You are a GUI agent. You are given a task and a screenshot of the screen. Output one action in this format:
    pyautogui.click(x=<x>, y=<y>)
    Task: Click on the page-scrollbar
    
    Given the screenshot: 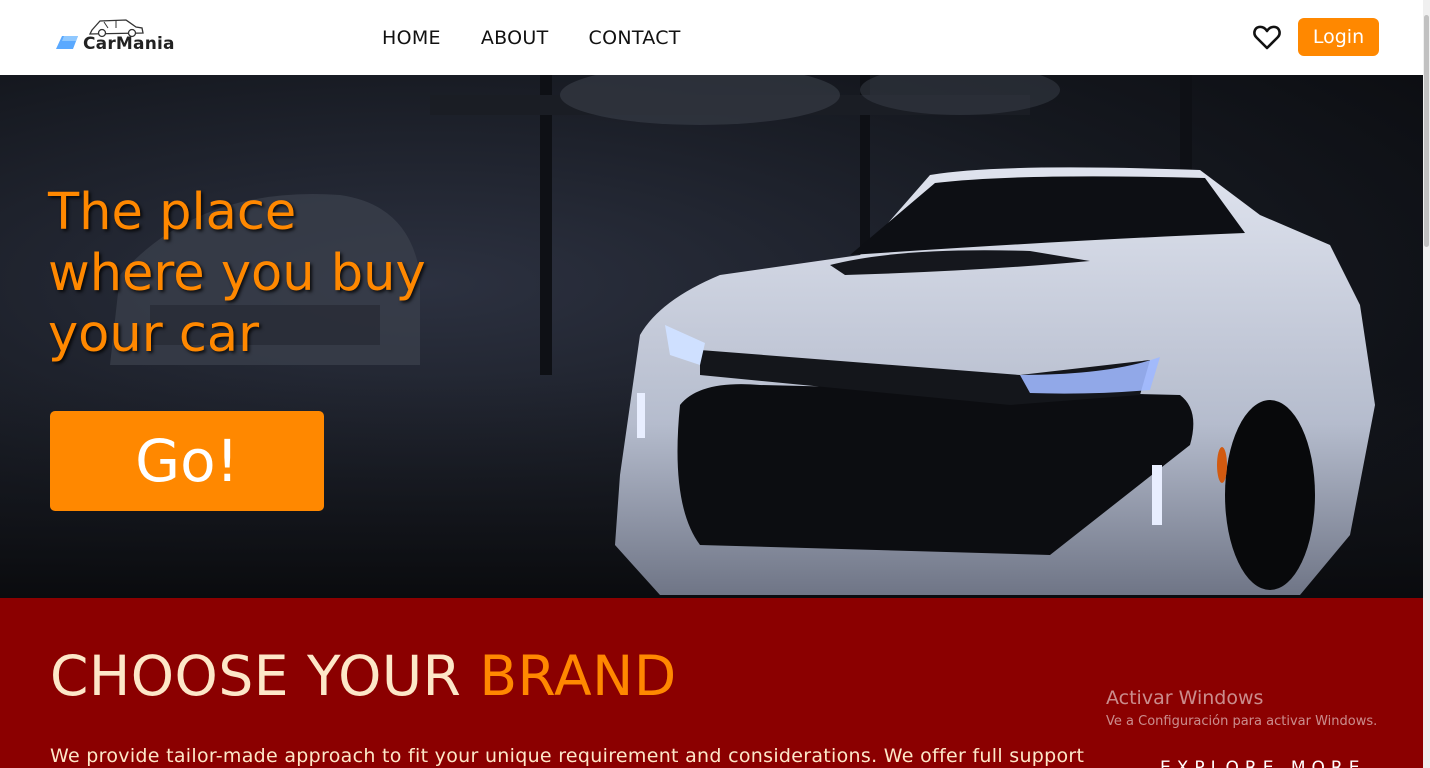 What is the action you would take?
    pyautogui.click(x=1426, y=384)
    